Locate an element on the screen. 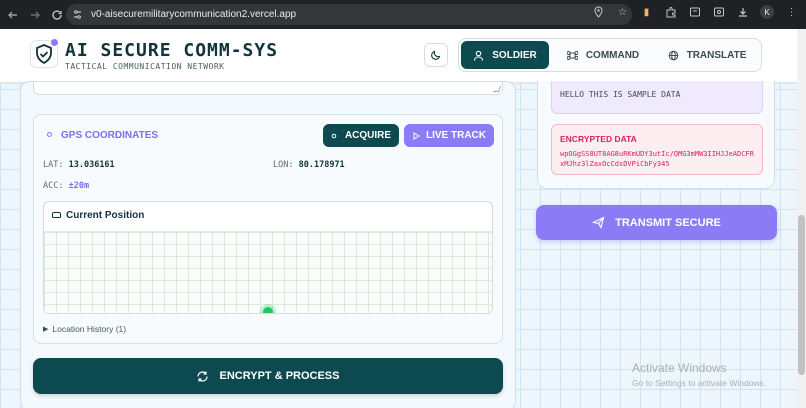 The height and width of the screenshot is (408, 806). download-icon is located at coordinates (742, 12).